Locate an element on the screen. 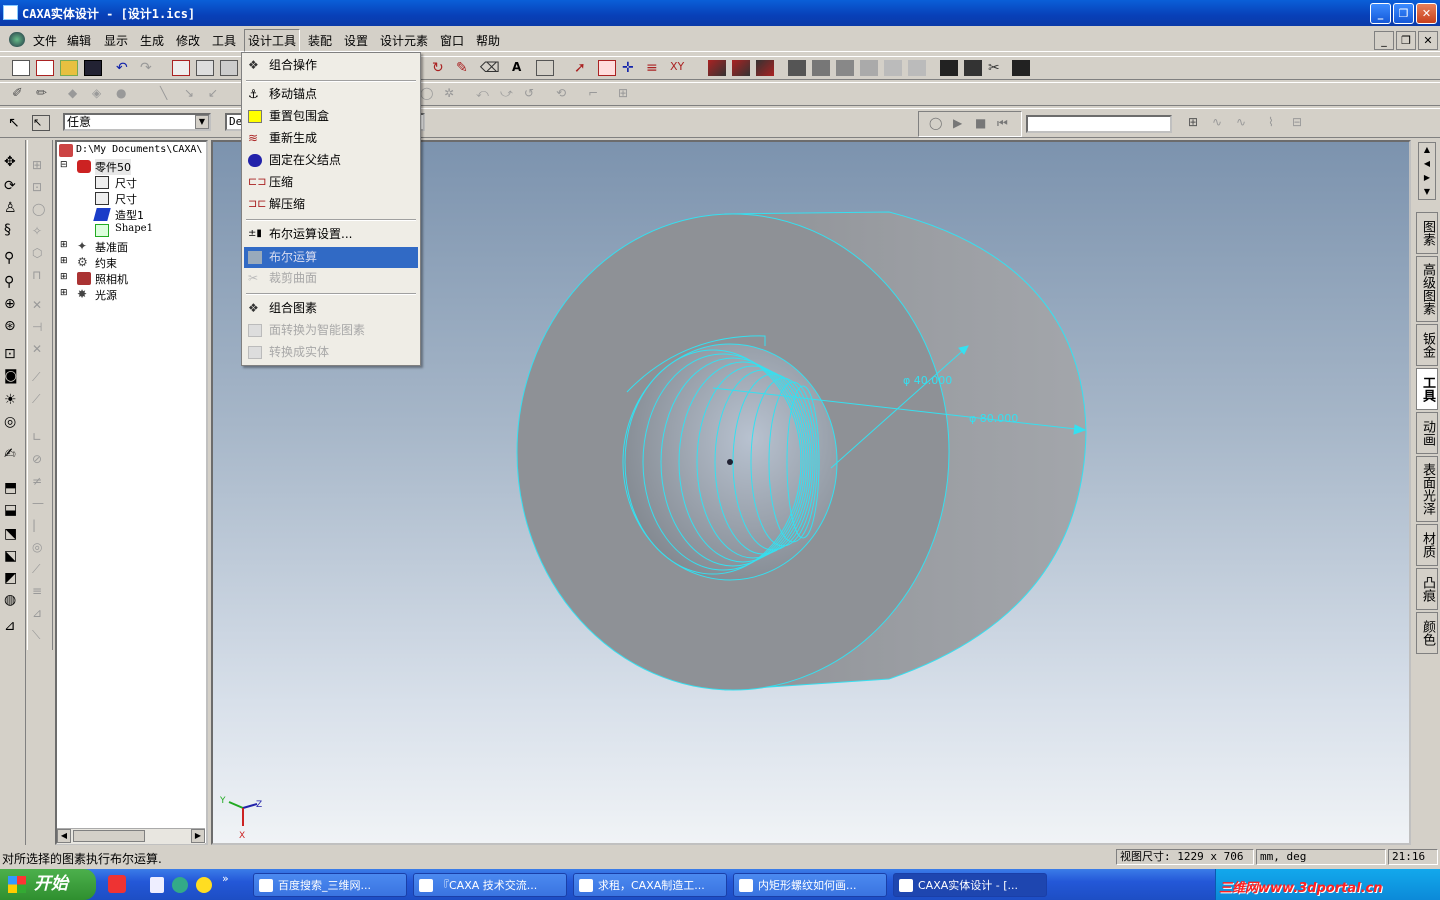  menu-edit: 编辑 is located at coordinates (79, 40).